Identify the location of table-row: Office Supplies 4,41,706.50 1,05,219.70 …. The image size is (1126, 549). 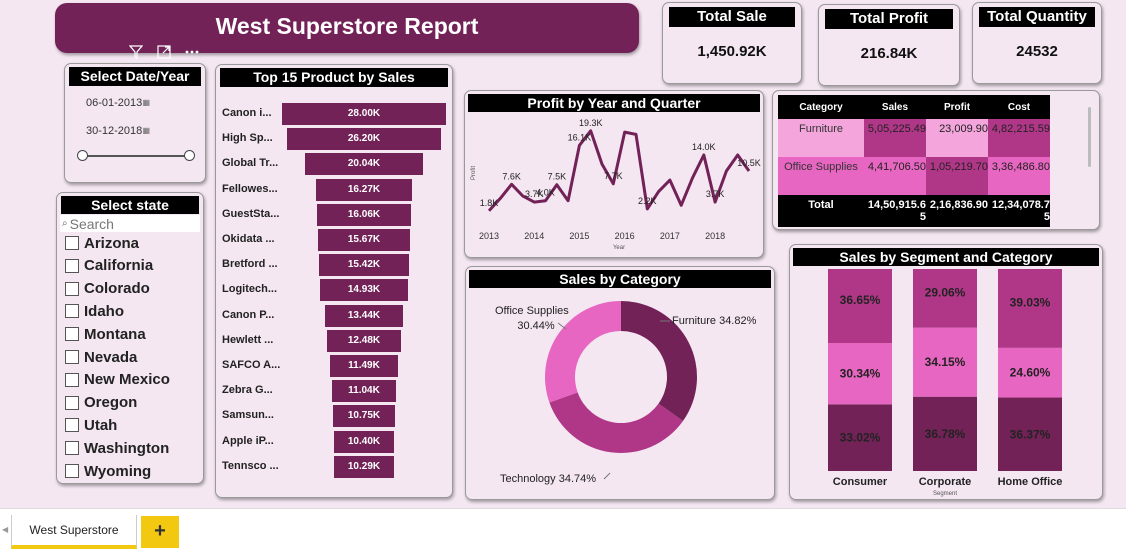
(914, 176).